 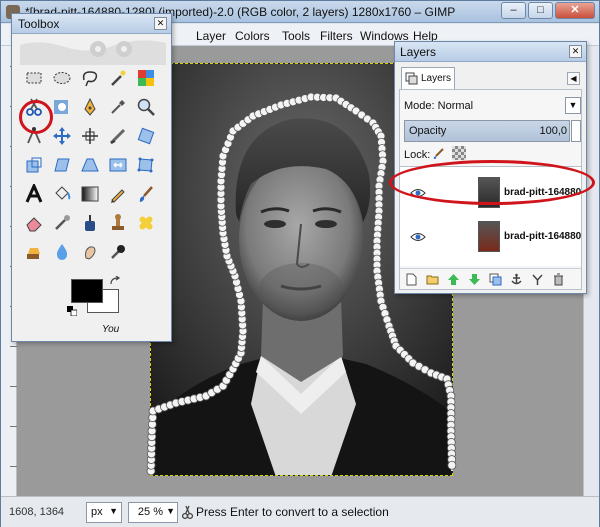 What do you see at coordinates (90, 78) in the screenshot?
I see `free-select-tool` at bounding box center [90, 78].